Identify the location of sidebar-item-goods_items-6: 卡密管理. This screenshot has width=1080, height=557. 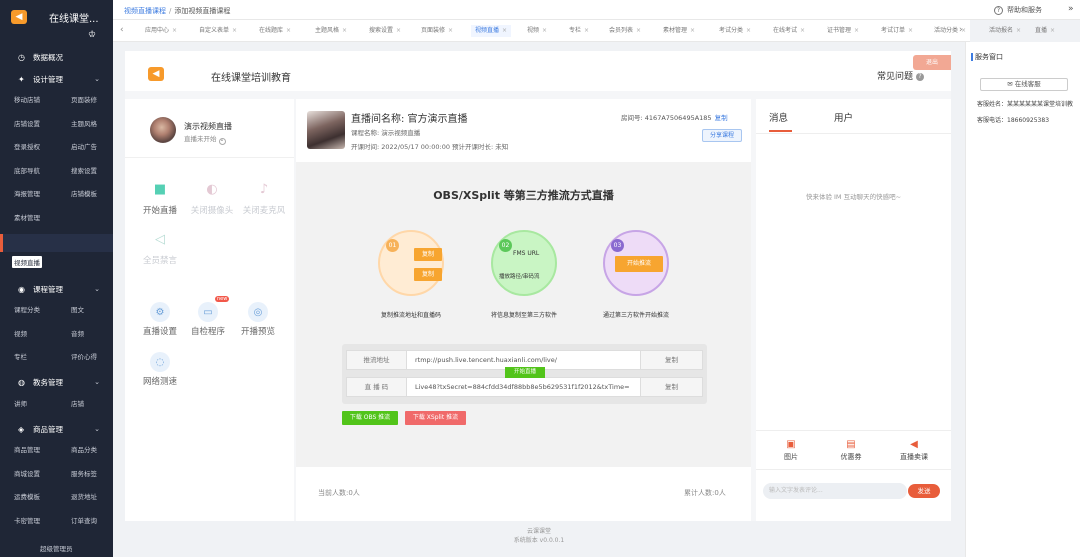
(27, 520).